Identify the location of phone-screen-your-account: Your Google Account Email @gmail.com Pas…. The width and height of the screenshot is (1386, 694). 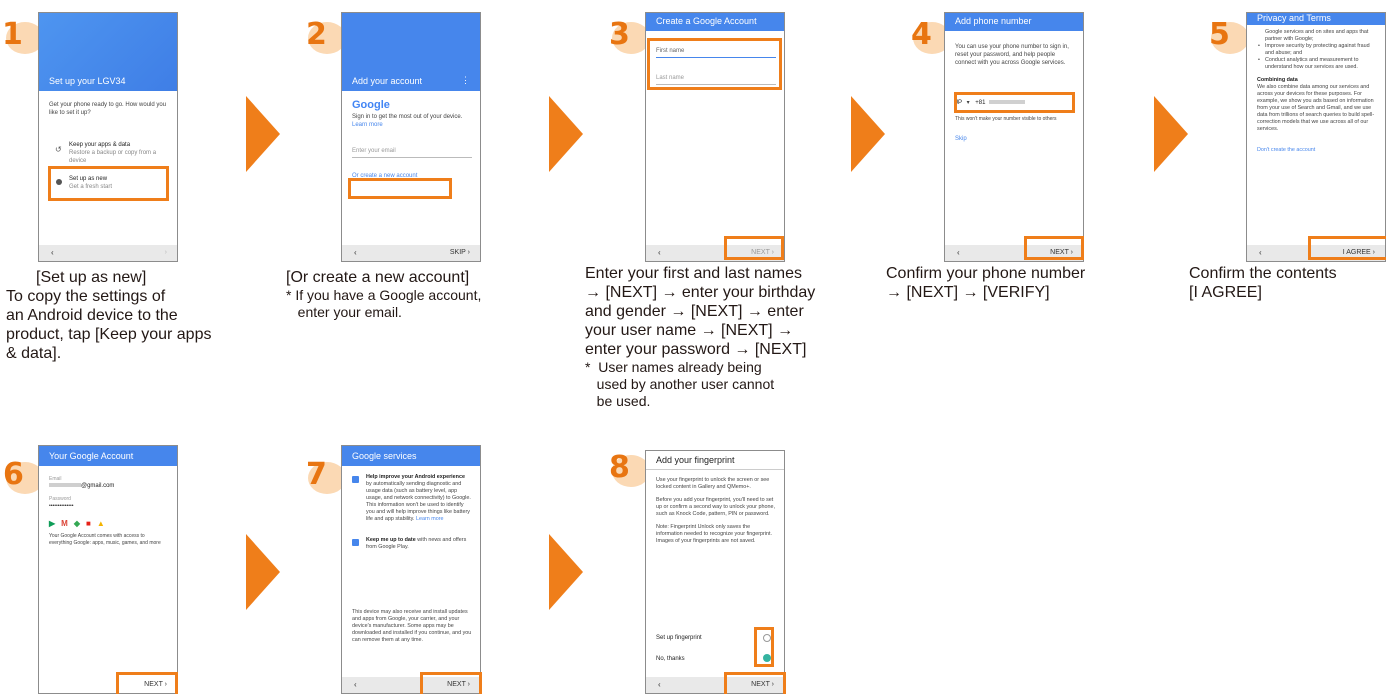
(108, 569).